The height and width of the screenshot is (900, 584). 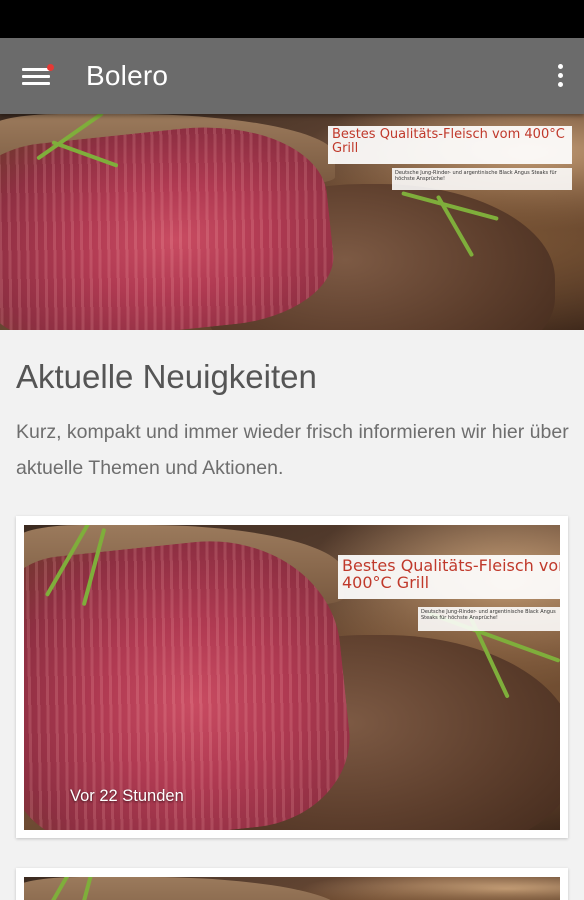 I want to click on news-timestamp: Vor 22 Stunden, so click(x=127, y=796).